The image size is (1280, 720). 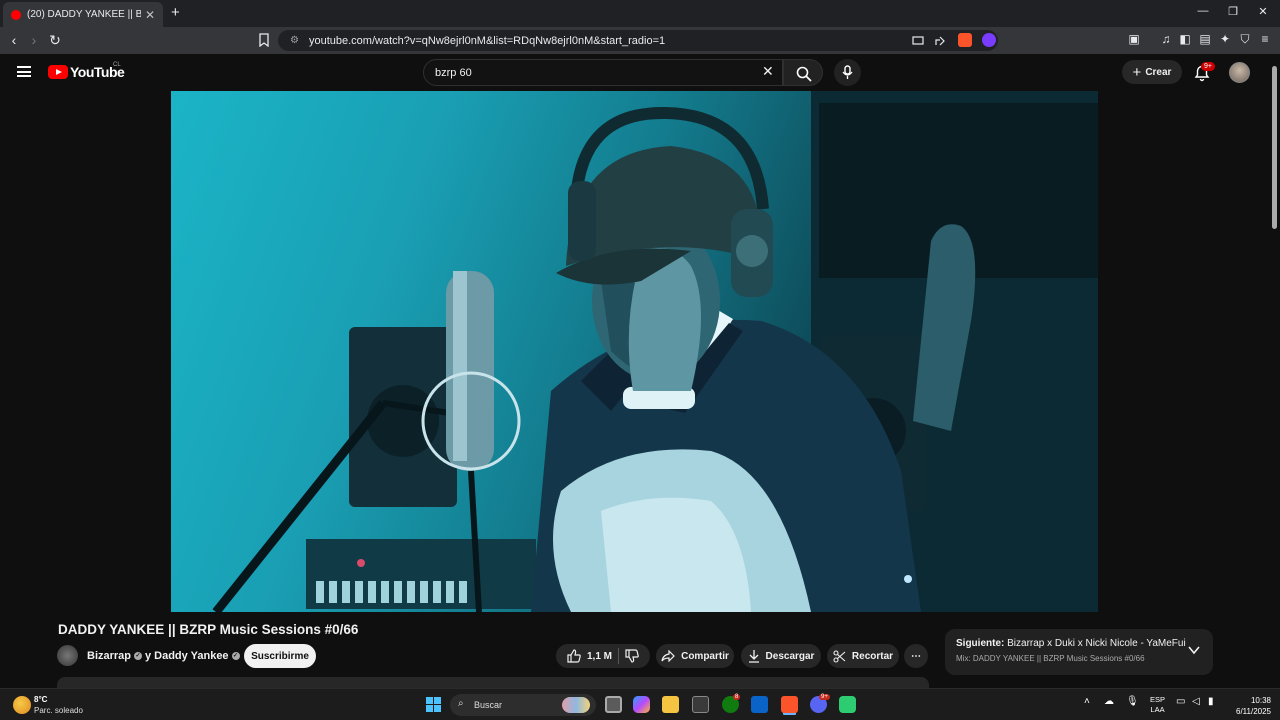 I want to click on share-button: Compartir, so click(x=695, y=656).